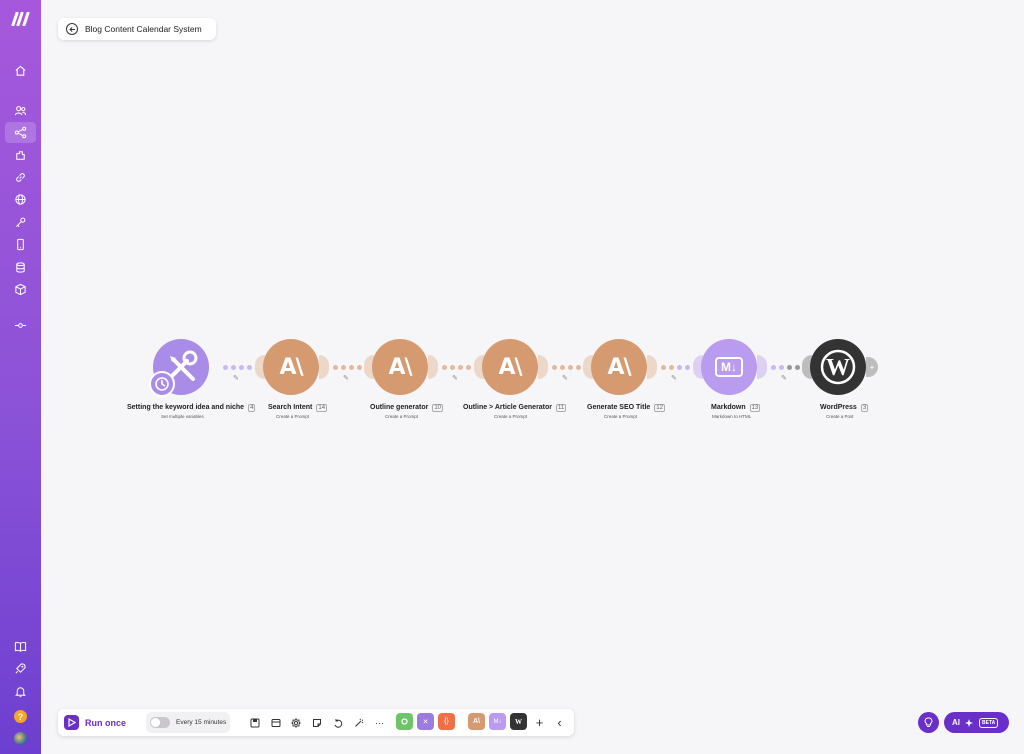  I want to click on wordpress-module-icon: W, so click(518, 721).